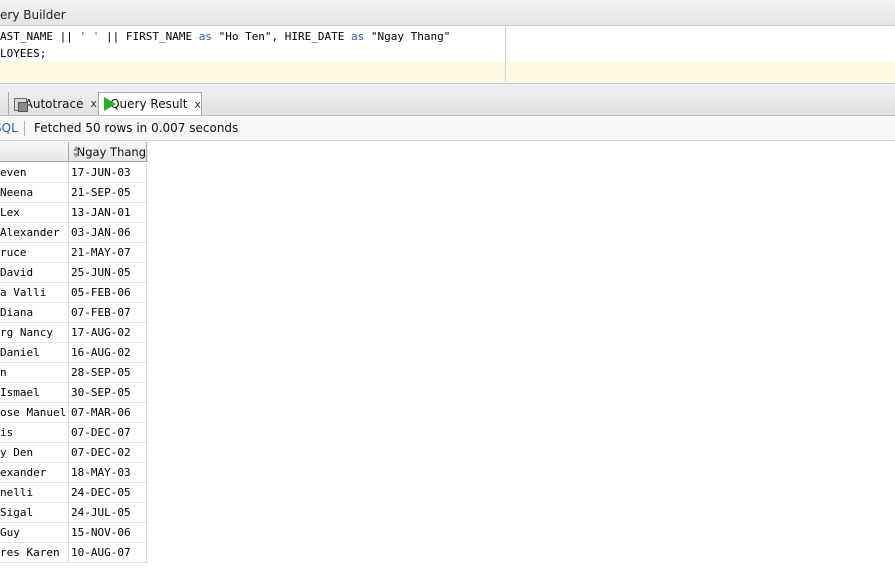 The width and height of the screenshot is (895, 568). I want to click on column-header-ngay-thang: Ngay Thang, so click(108, 152).